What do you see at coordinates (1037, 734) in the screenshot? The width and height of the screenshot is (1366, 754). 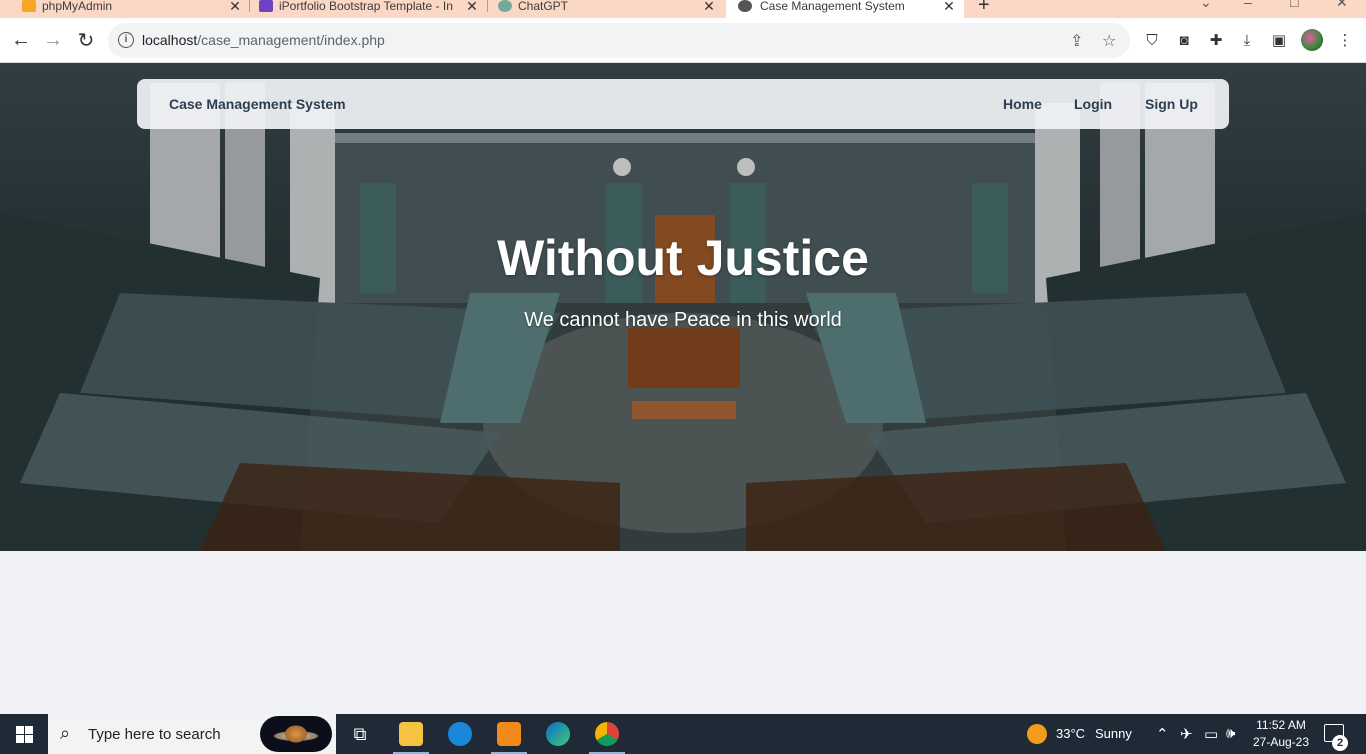 I see `weather-sun-icon` at bounding box center [1037, 734].